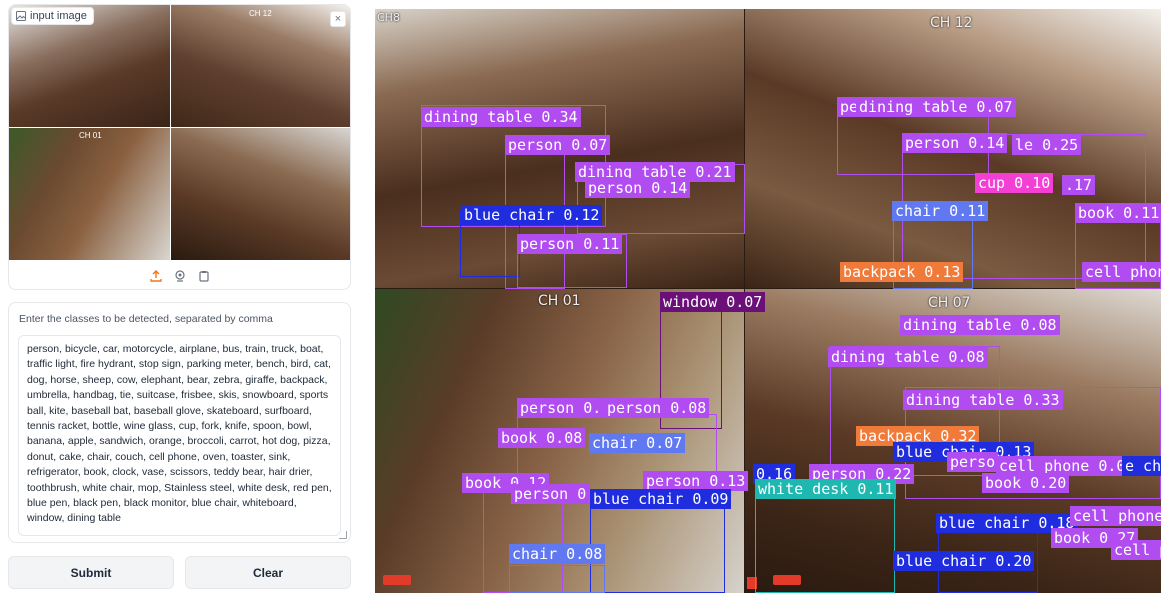  Describe the element at coordinates (637, 443) in the screenshot. I see `detection-label: chair 0.07` at that location.